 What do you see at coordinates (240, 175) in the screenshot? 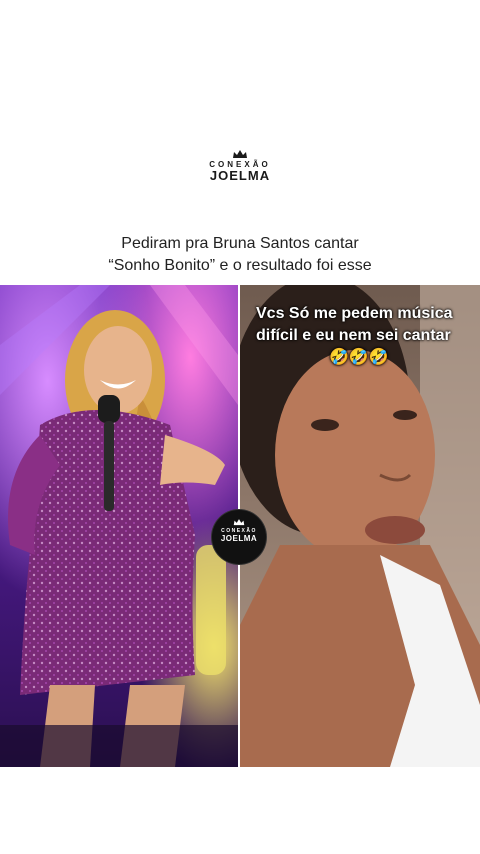
I see `logo-line-2: JOELMA` at bounding box center [240, 175].